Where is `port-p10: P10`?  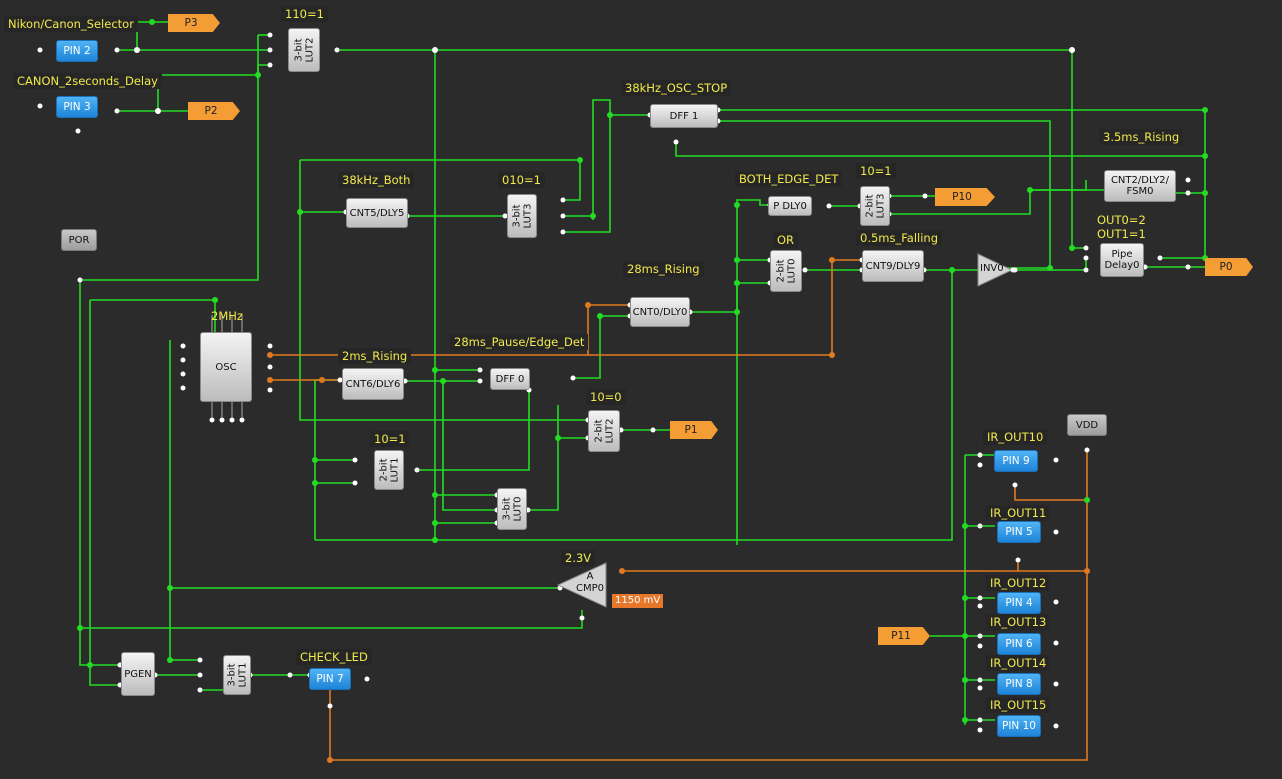
port-p10: P10 is located at coordinates (965, 197).